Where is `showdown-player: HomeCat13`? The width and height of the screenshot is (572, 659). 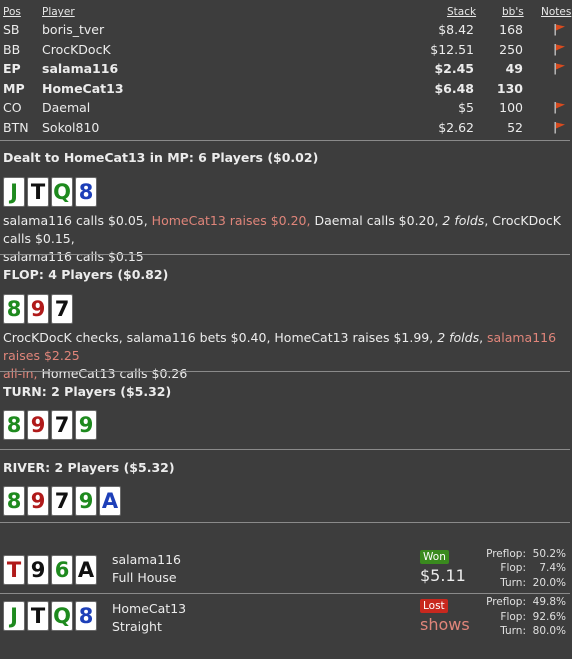
showdown-player: HomeCat13 is located at coordinates (149, 608).